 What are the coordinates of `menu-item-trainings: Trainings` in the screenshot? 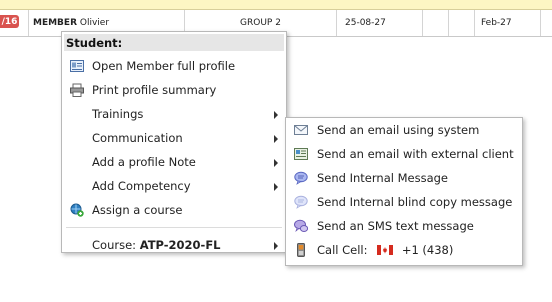 It's located at (174, 114).